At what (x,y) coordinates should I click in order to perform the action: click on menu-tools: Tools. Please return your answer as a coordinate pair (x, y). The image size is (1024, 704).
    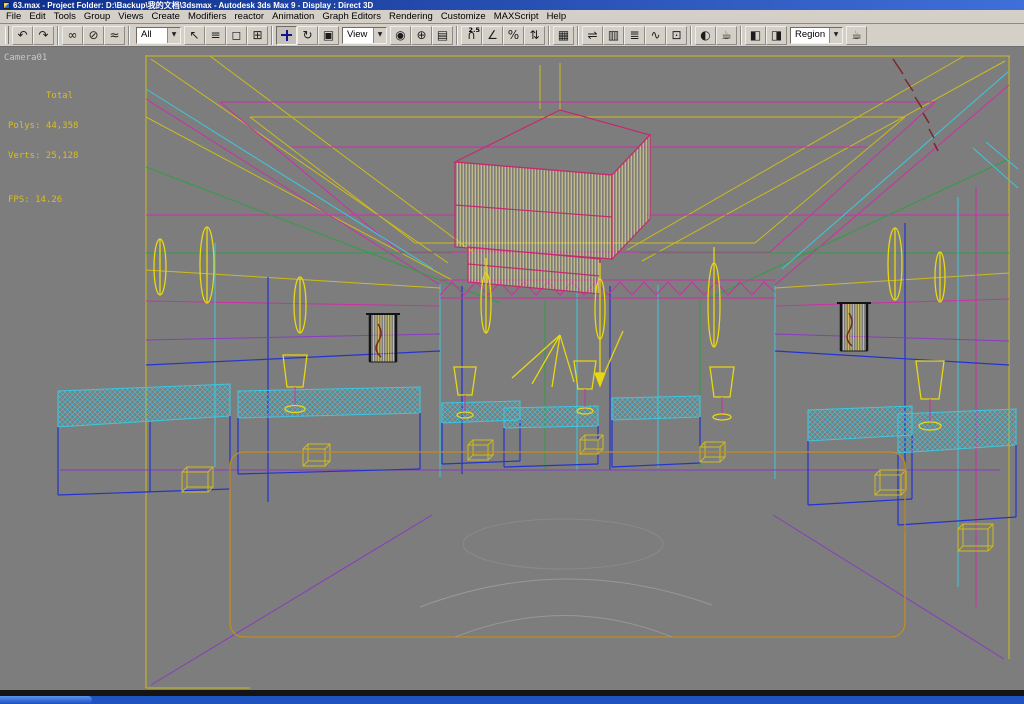
    Looking at the image, I should click on (65, 16).